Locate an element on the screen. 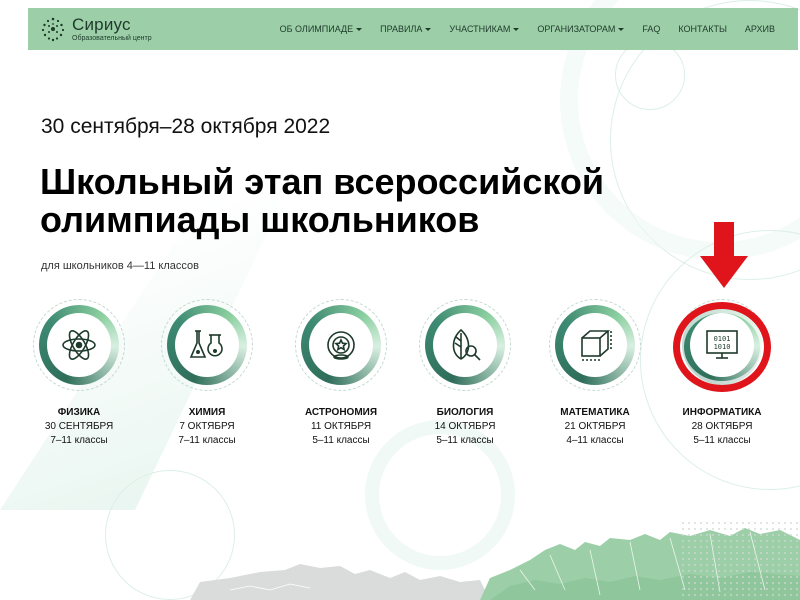 Image resolution: width=800 pixels, height=600 pixels. nav-label: FAQ is located at coordinates (651, 29).